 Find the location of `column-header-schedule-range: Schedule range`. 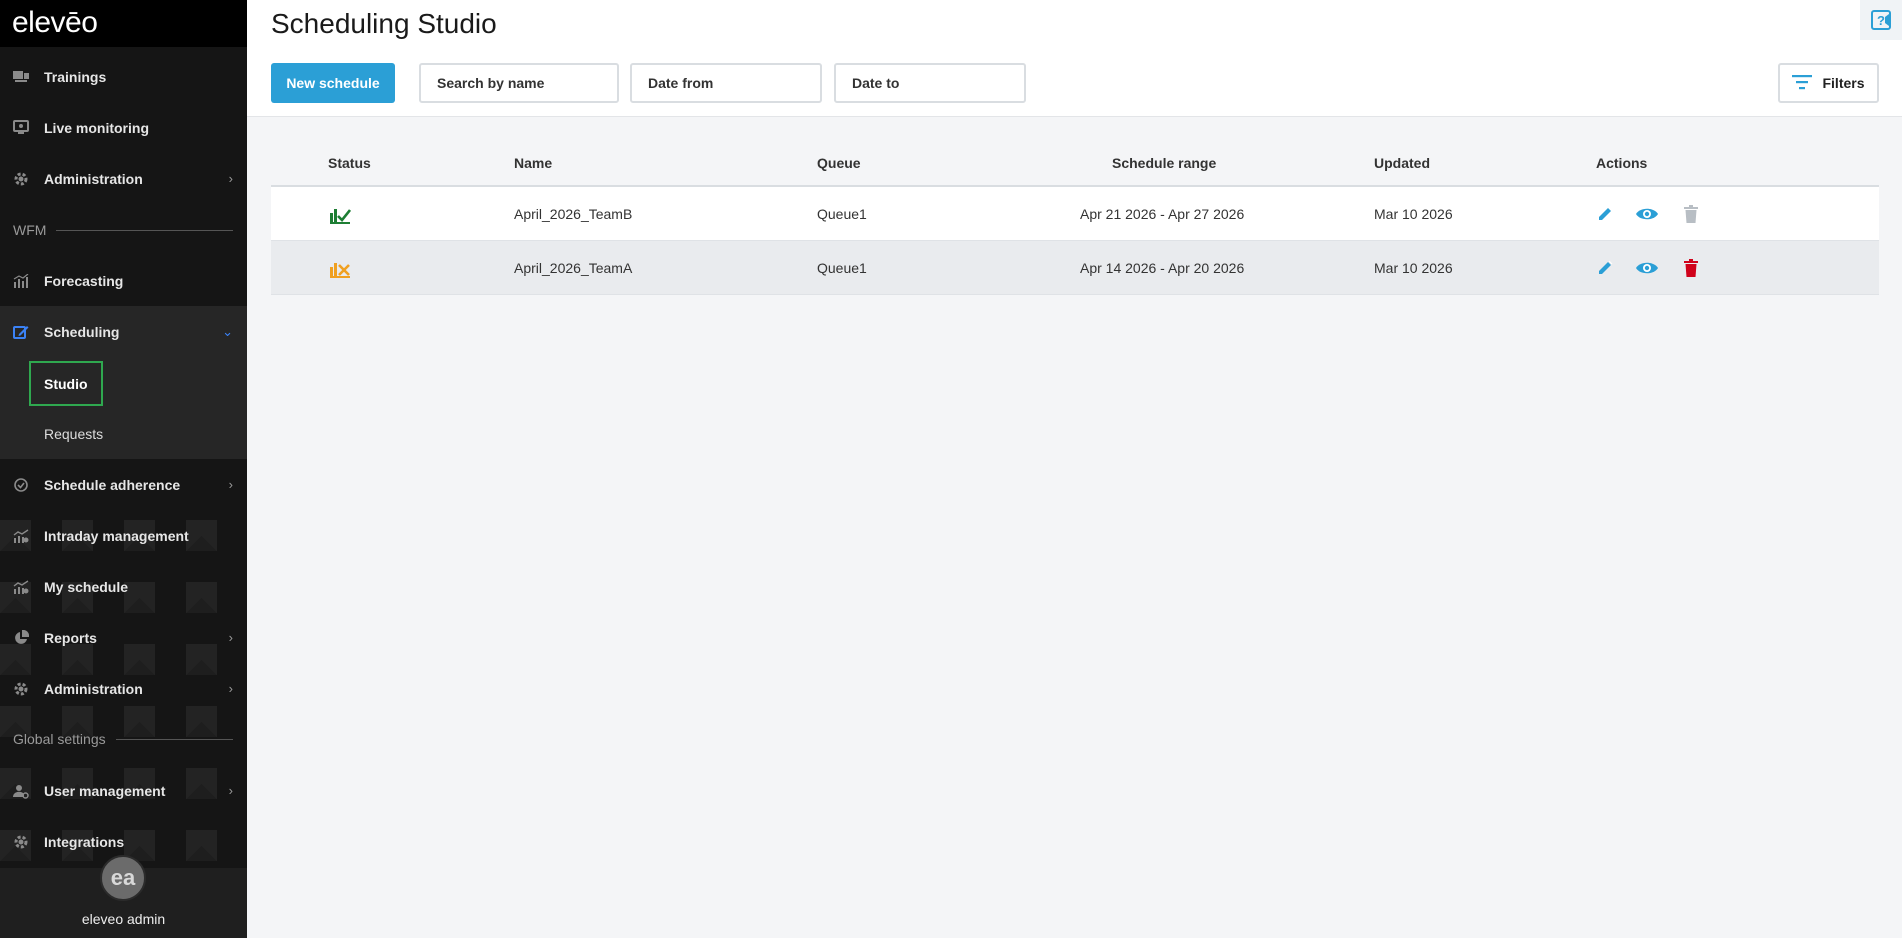

column-header-schedule-range: Schedule range is located at coordinates (1164, 163).